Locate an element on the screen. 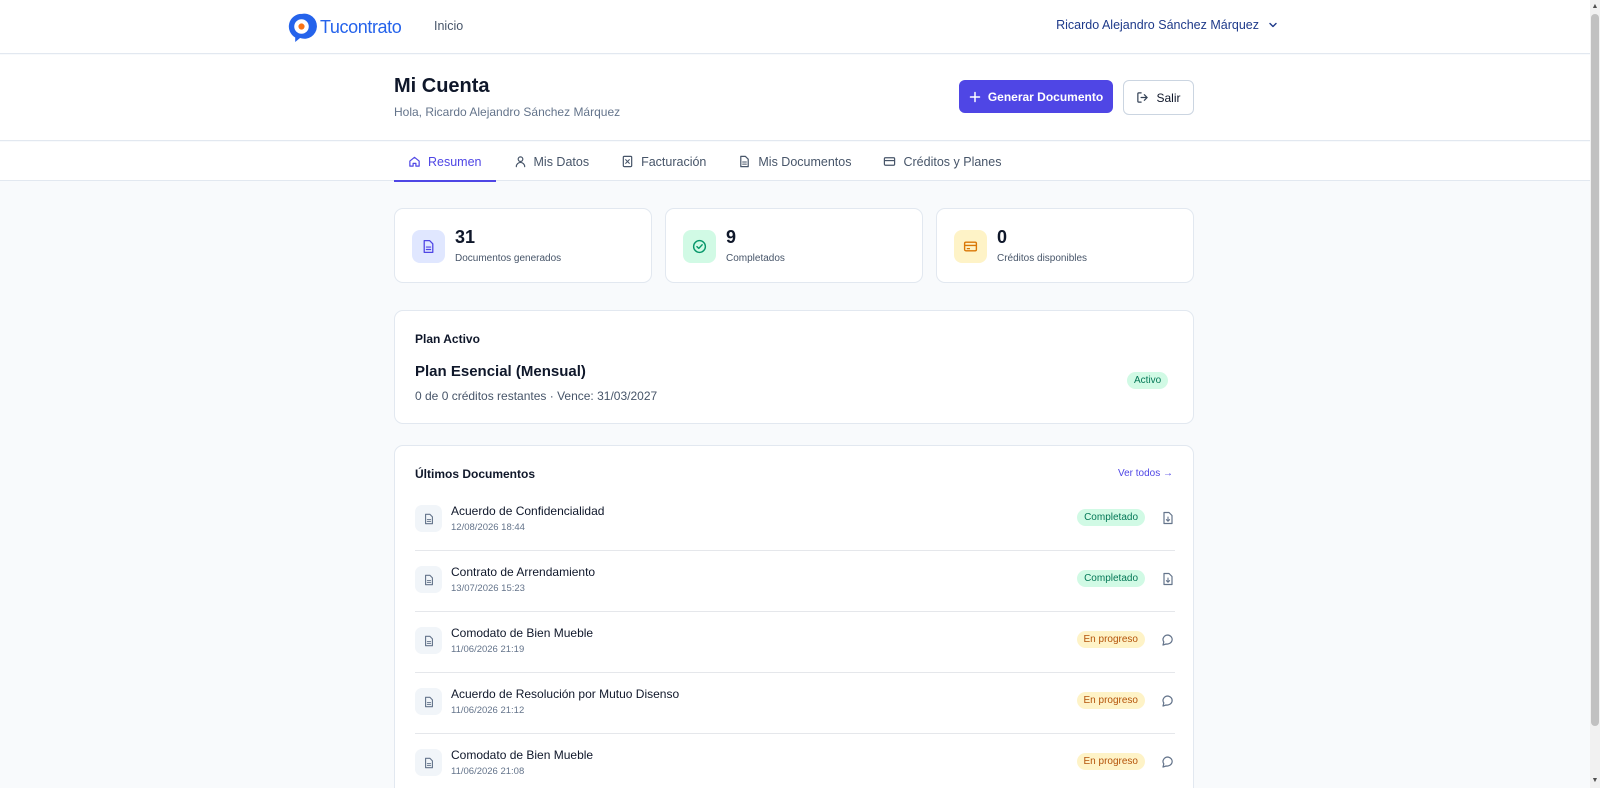 This screenshot has width=1600, height=788. logout-button: Salir is located at coordinates (1158, 97).